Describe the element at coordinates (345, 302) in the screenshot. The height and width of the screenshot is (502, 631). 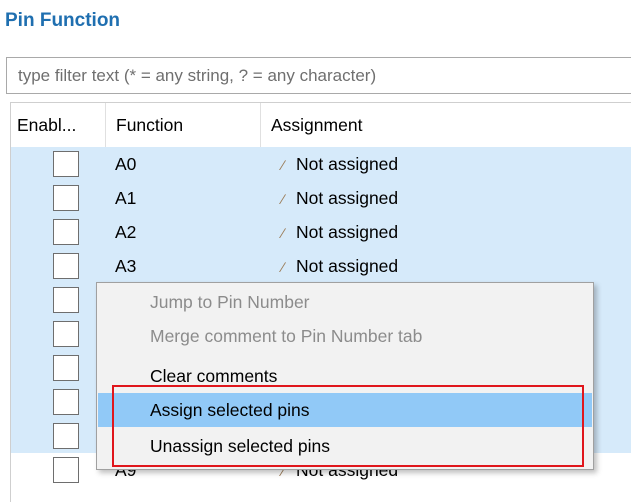
I see `menu-item-jump-to-pin-number: Jump to Pin Number` at that location.